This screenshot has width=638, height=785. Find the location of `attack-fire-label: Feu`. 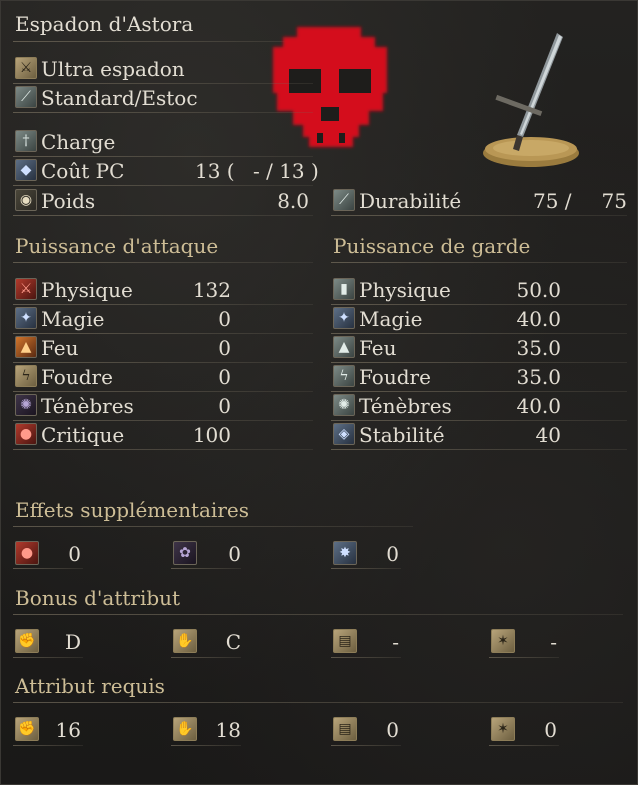

attack-fire-label: Feu is located at coordinates (60, 348).